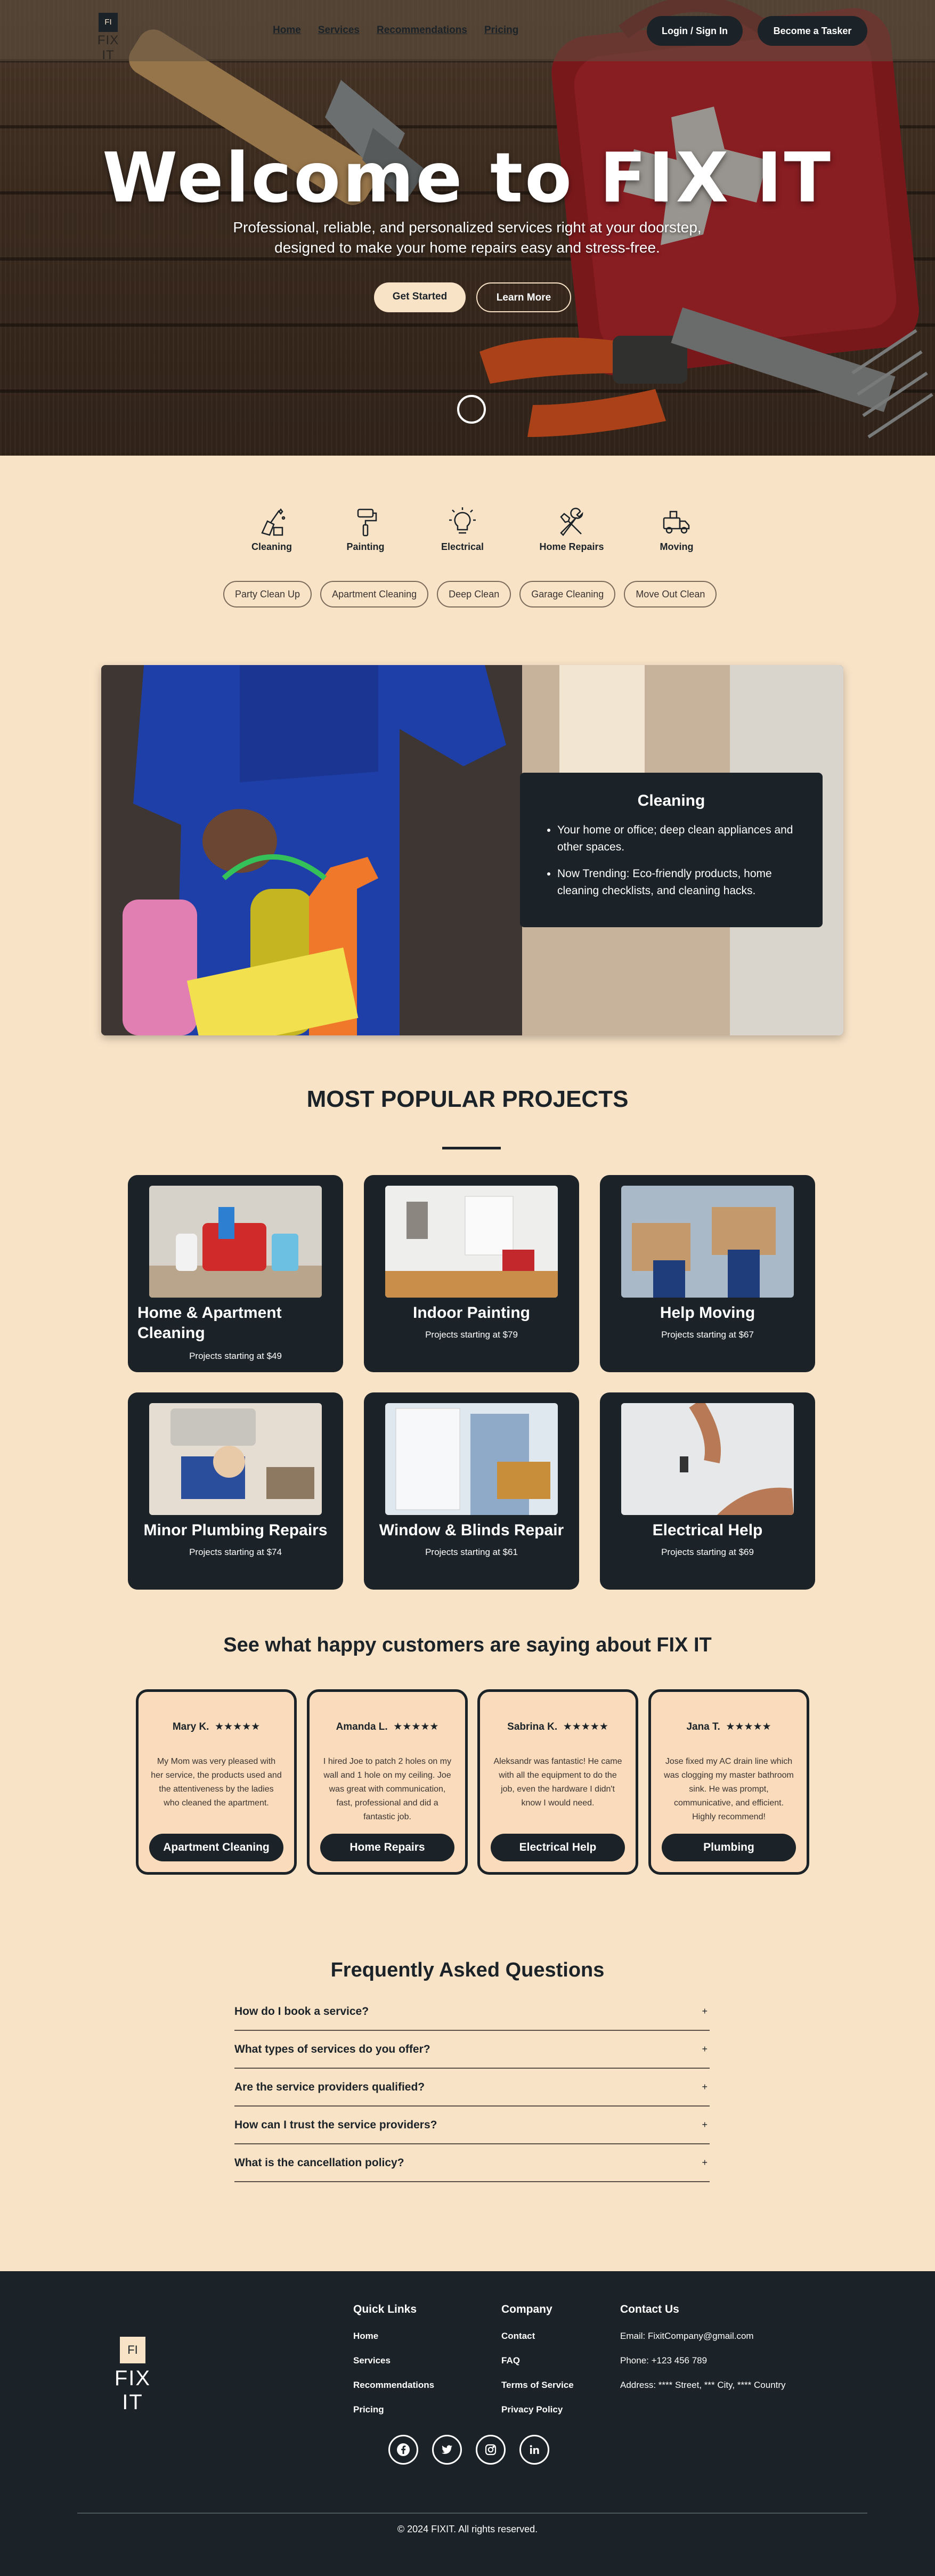 The width and height of the screenshot is (935, 2576). Describe the element at coordinates (132, 2350) in the screenshot. I see `logo-mark: FI` at that location.